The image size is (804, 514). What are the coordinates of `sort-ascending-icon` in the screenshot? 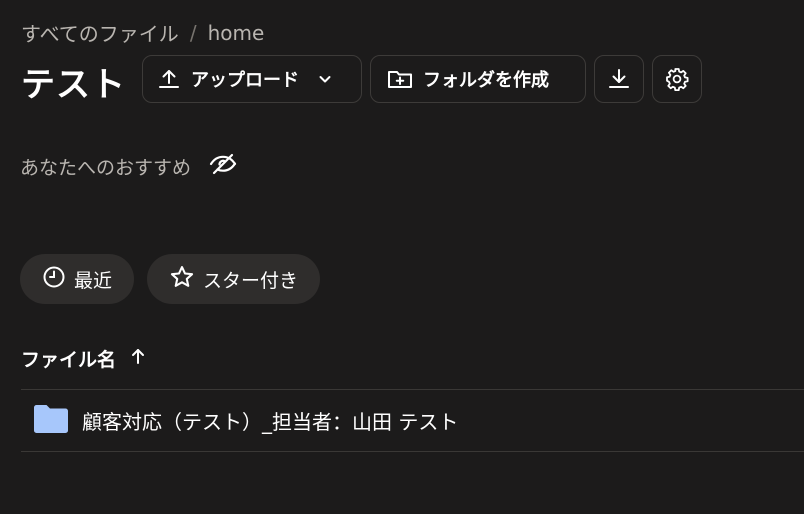 It's located at (138, 358).